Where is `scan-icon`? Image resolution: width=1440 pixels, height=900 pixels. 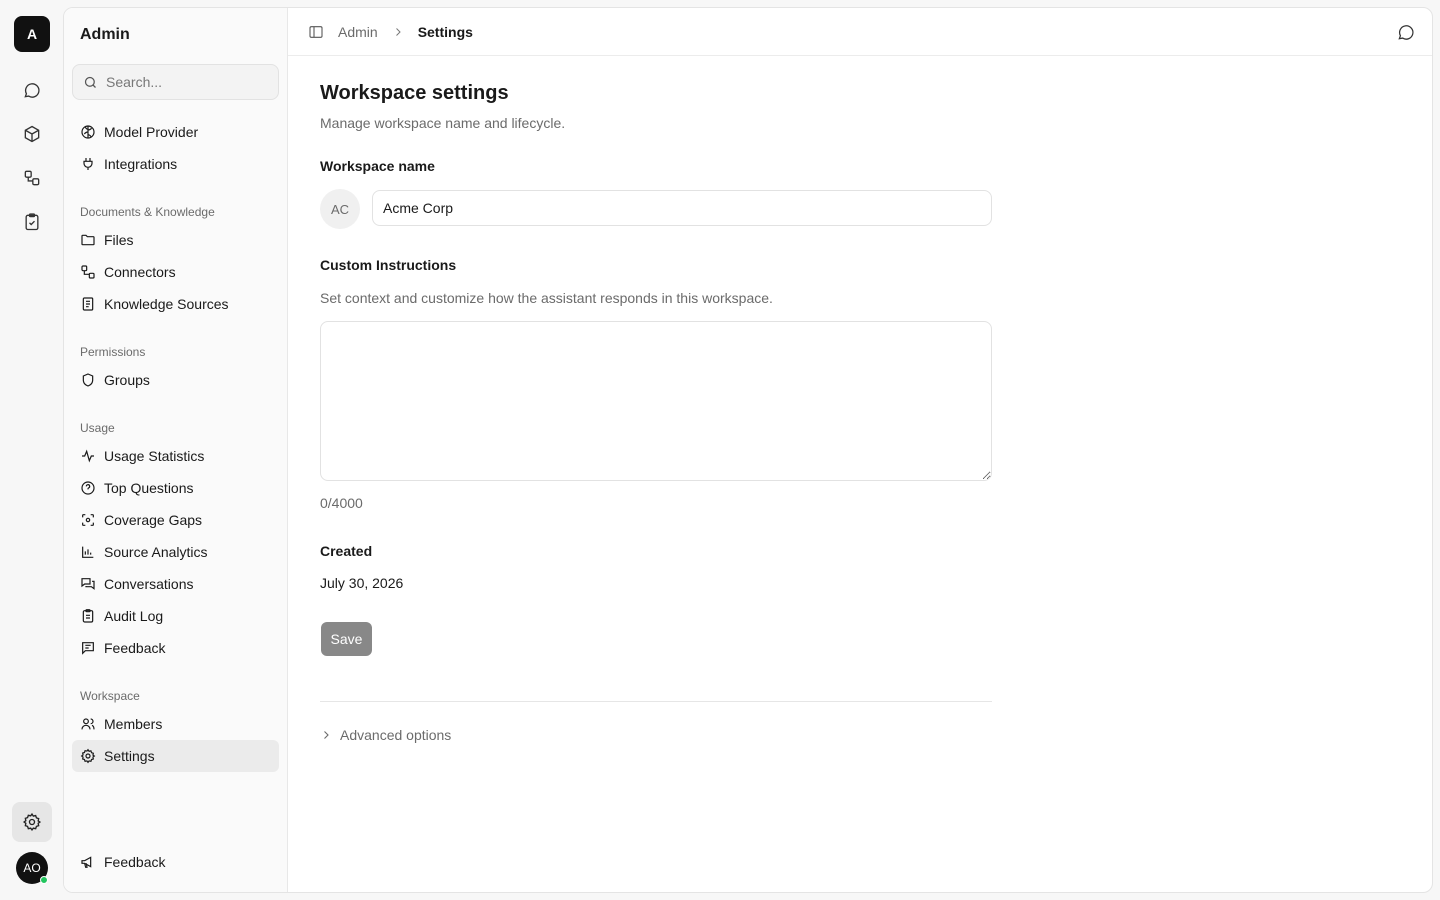 scan-icon is located at coordinates (88, 520).